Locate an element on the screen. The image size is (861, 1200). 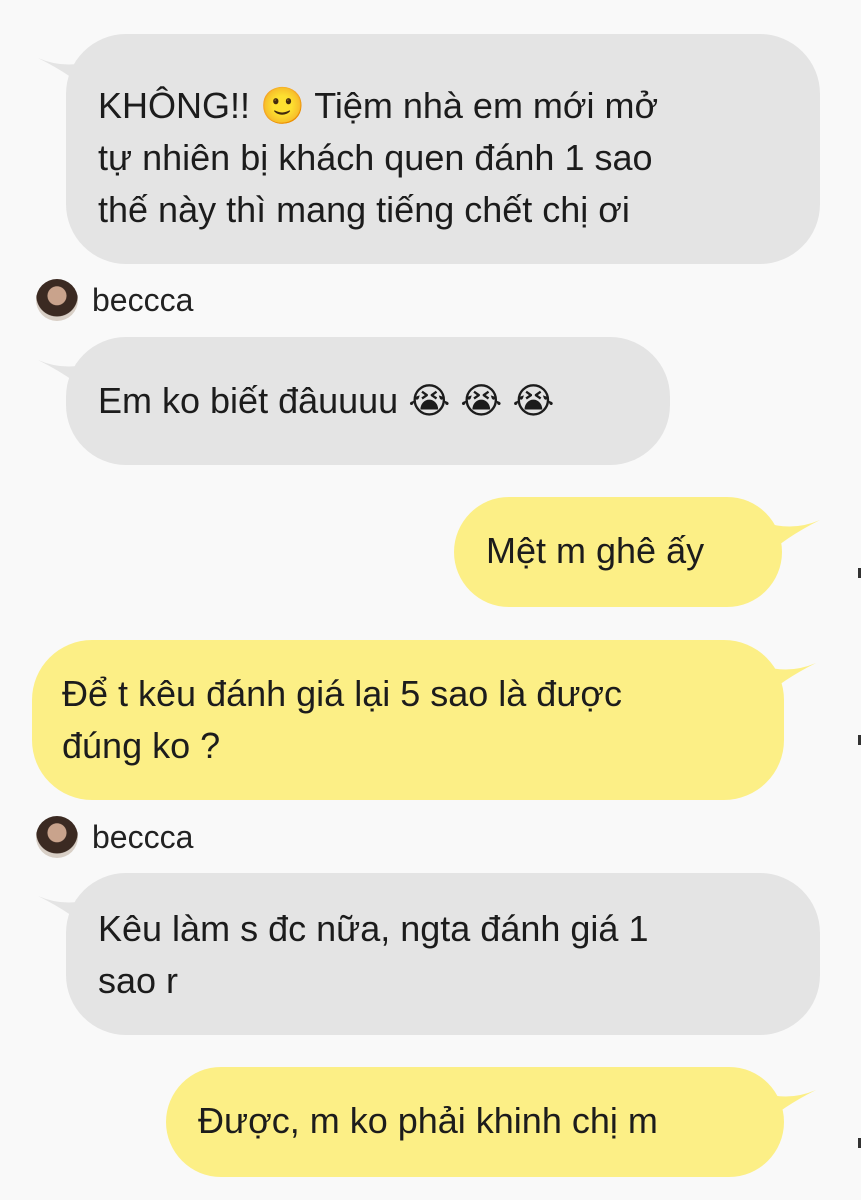
message-bubble-outgoing: Được, m ko phải khinh chị m is located at coordinates (475, 1122).